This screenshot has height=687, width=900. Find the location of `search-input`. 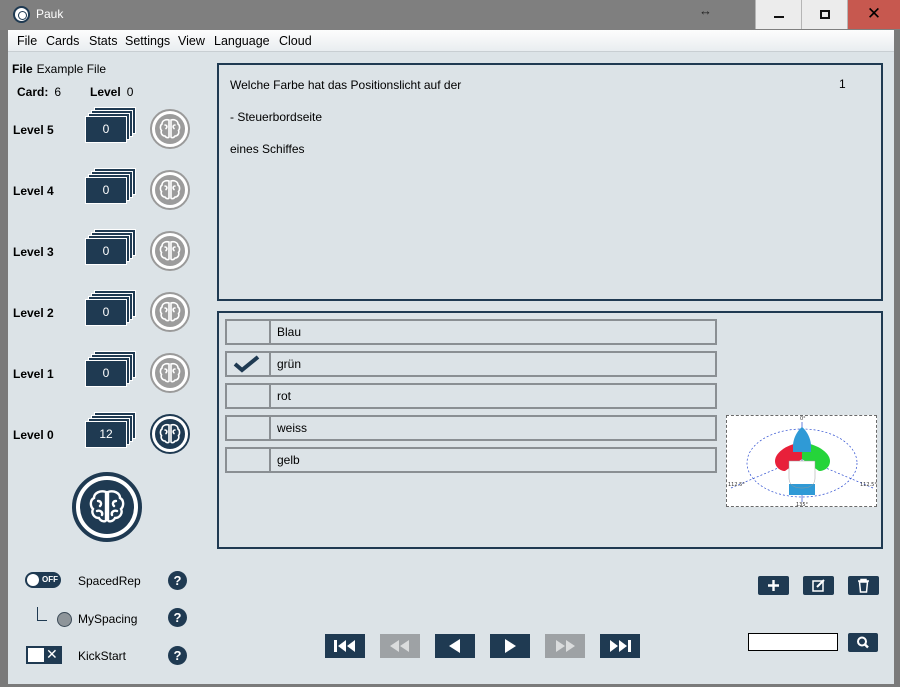

search-input is located at coordinates (793, 642).